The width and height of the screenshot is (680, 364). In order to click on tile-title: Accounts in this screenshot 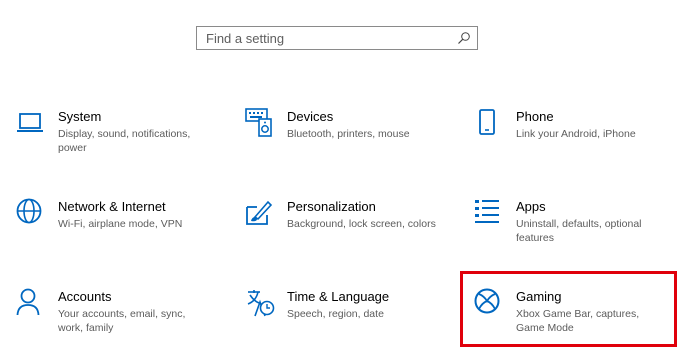, I will do `click(85, 296)`.